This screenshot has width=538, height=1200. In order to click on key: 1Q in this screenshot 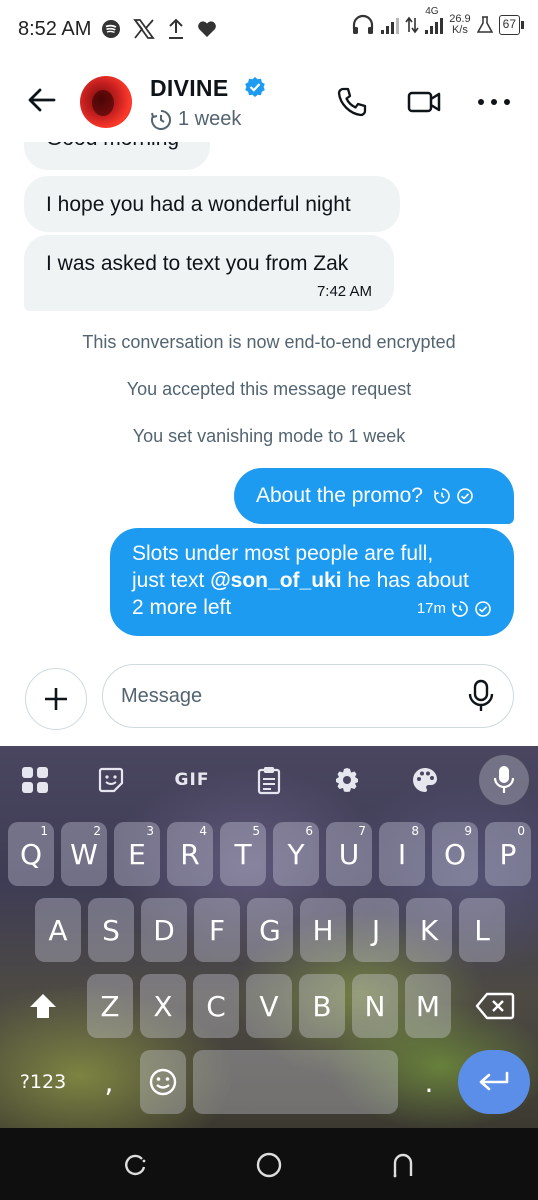, I will do `click(31, 854)`.